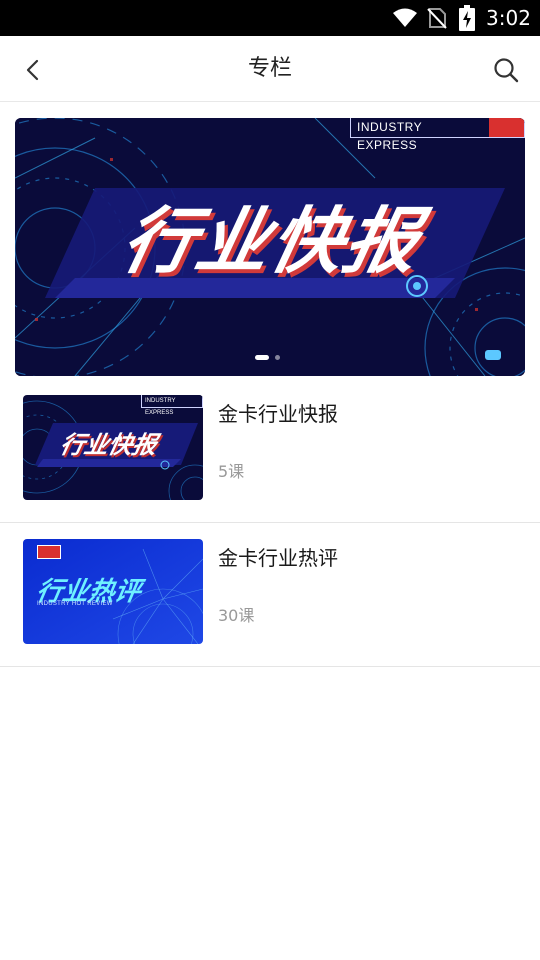 The height and width of the screenshot is (960, 540). Describe the element at coordinates (437, 18) in the screenshot. I see `no-sim-icon` at that location.